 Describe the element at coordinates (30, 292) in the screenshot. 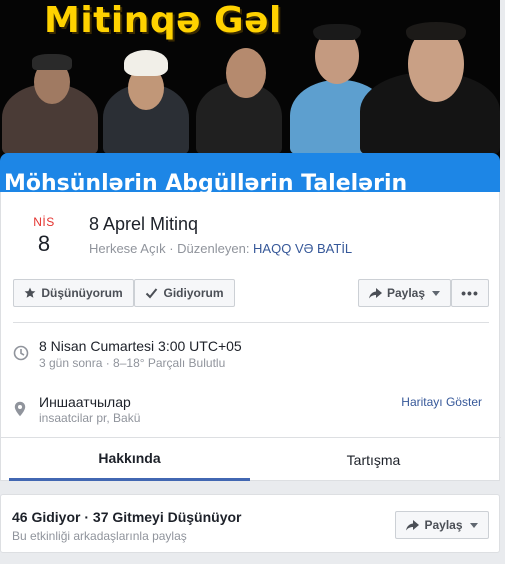

I see `star-icon` at that location.